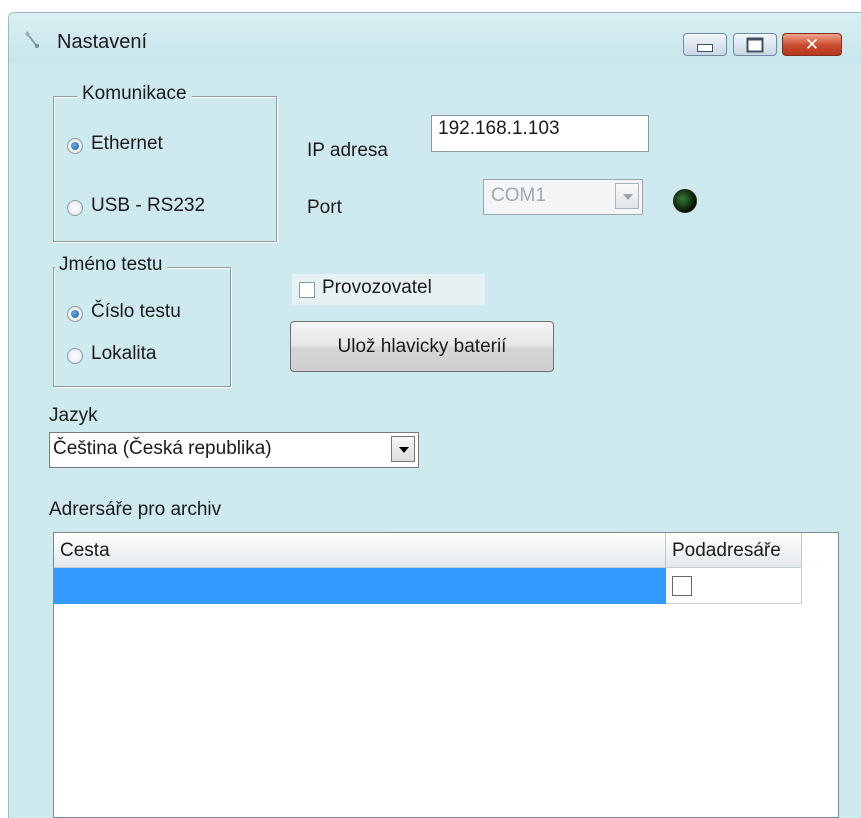  Describe the element at coordinates (307, 290) in the screenshot. I see `operator-checkbox` at that location.